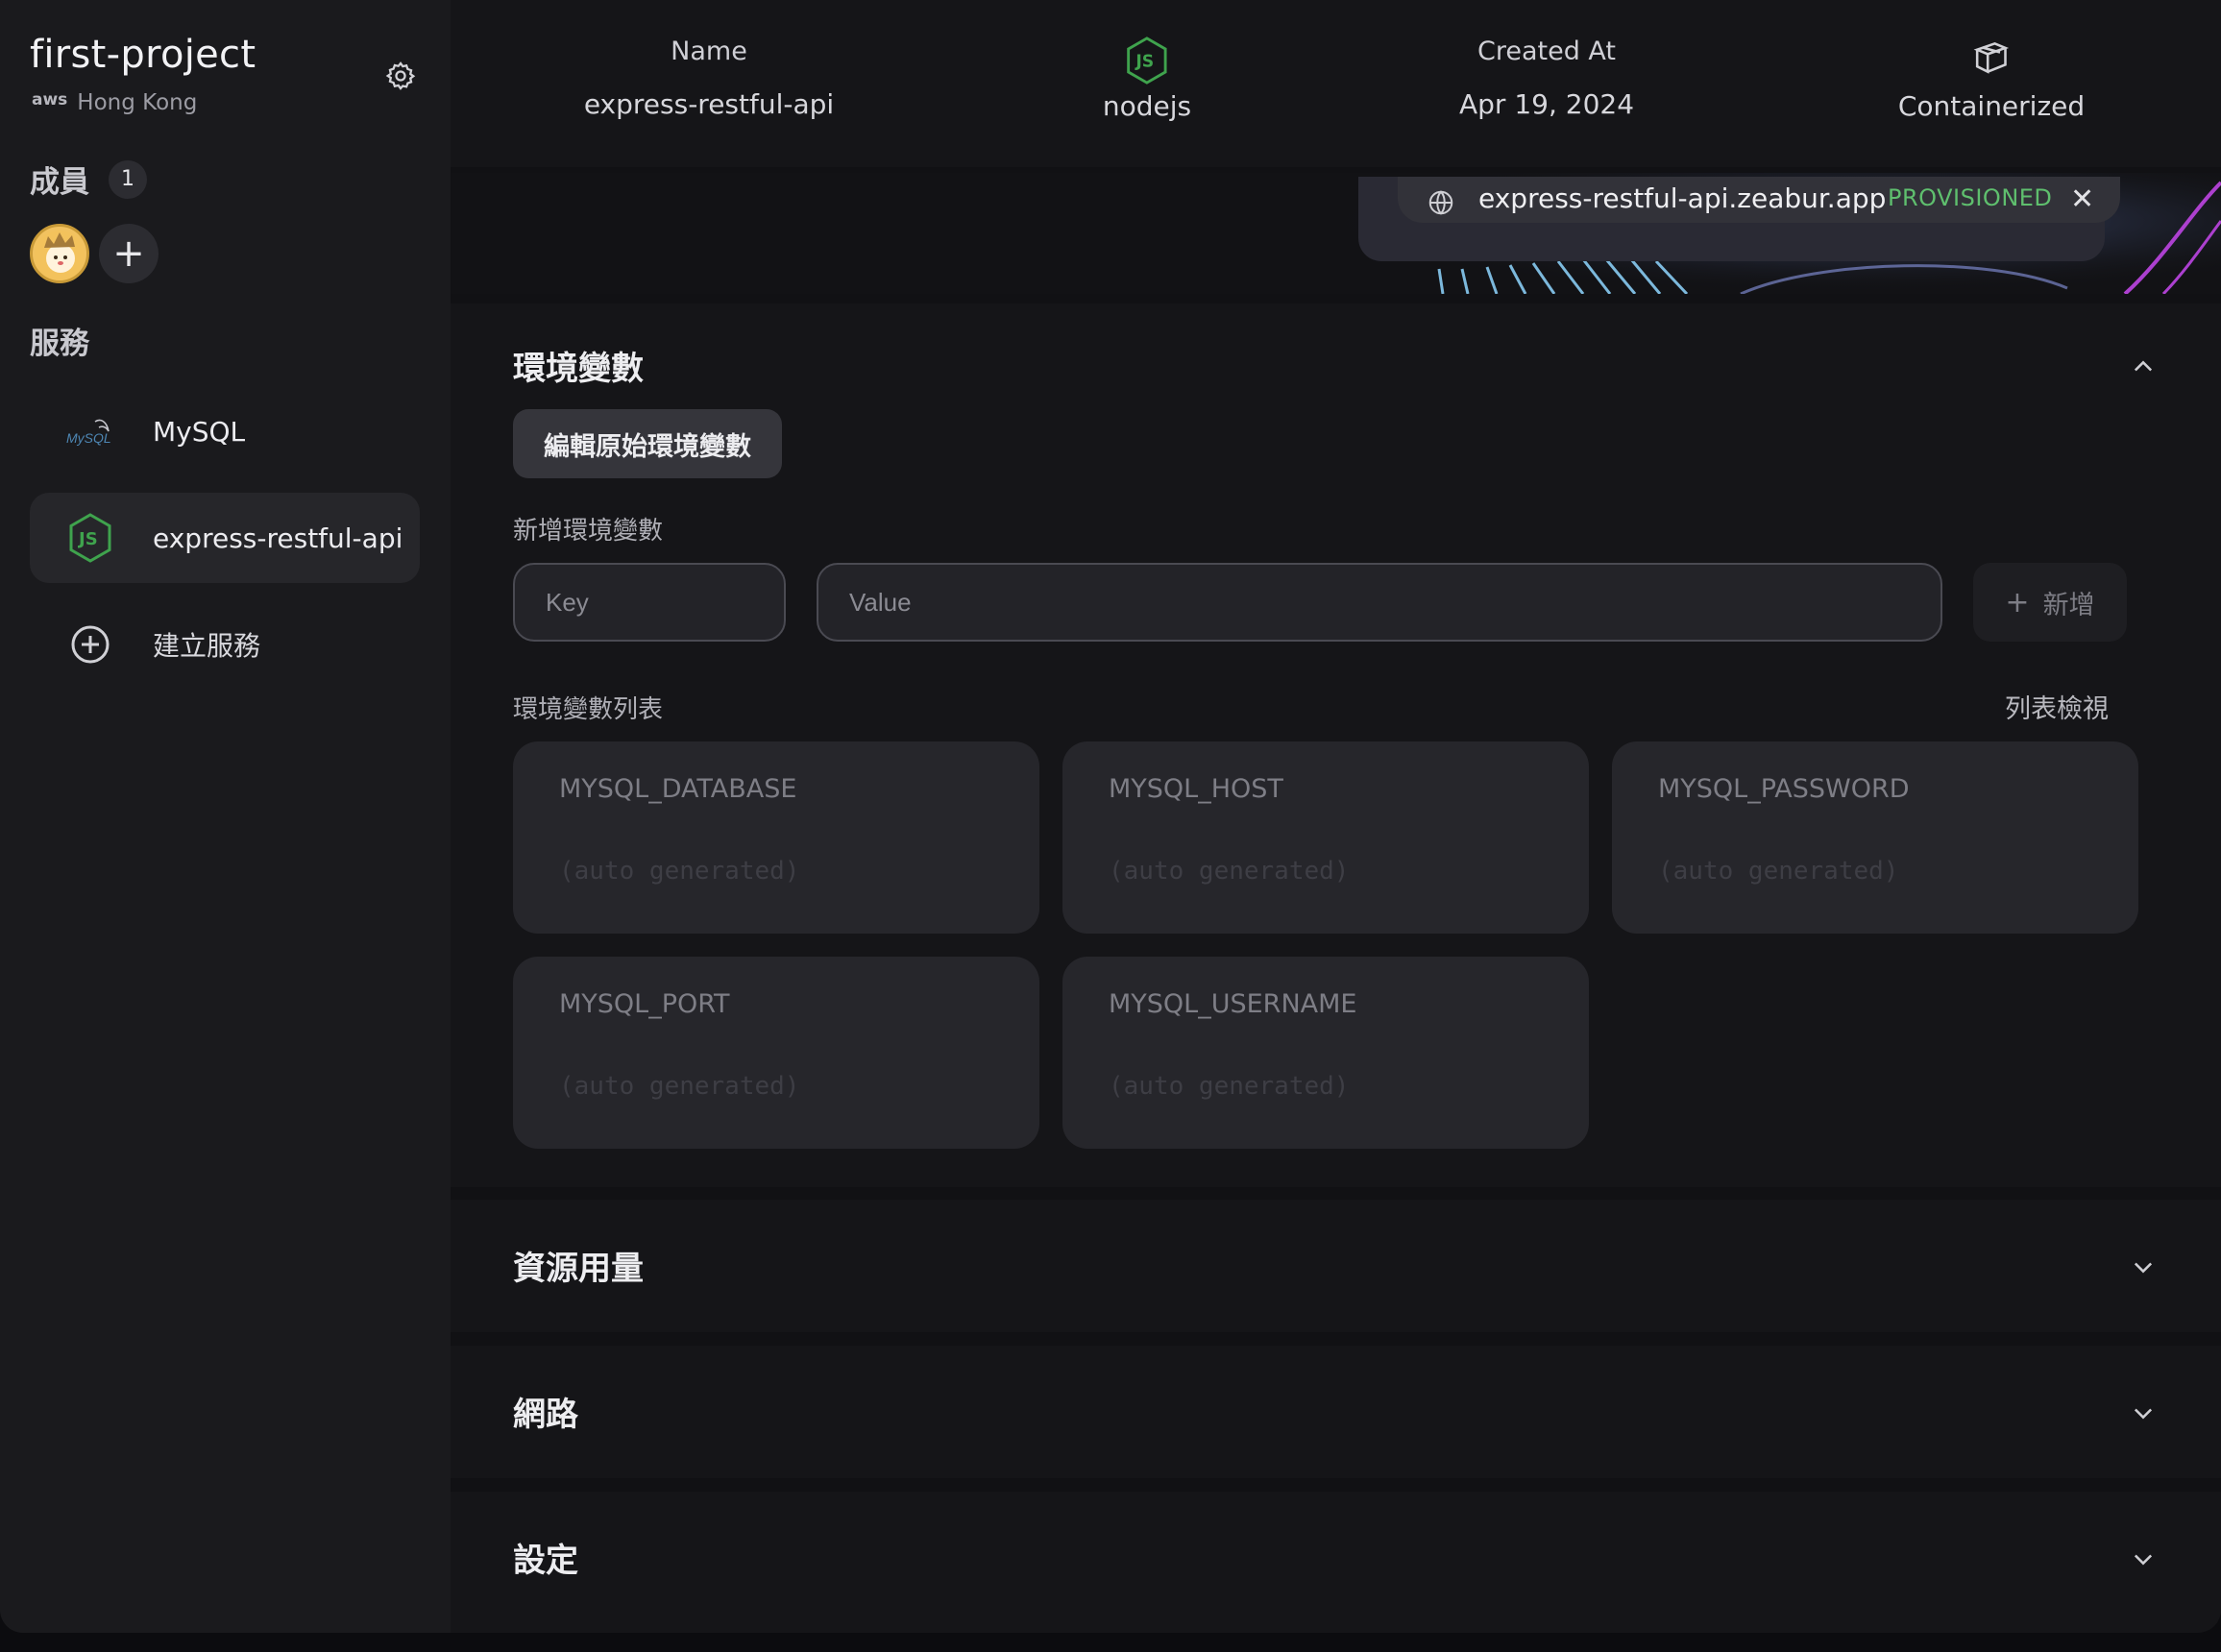  I want to click on members-label: 成員, so click(60, 182).